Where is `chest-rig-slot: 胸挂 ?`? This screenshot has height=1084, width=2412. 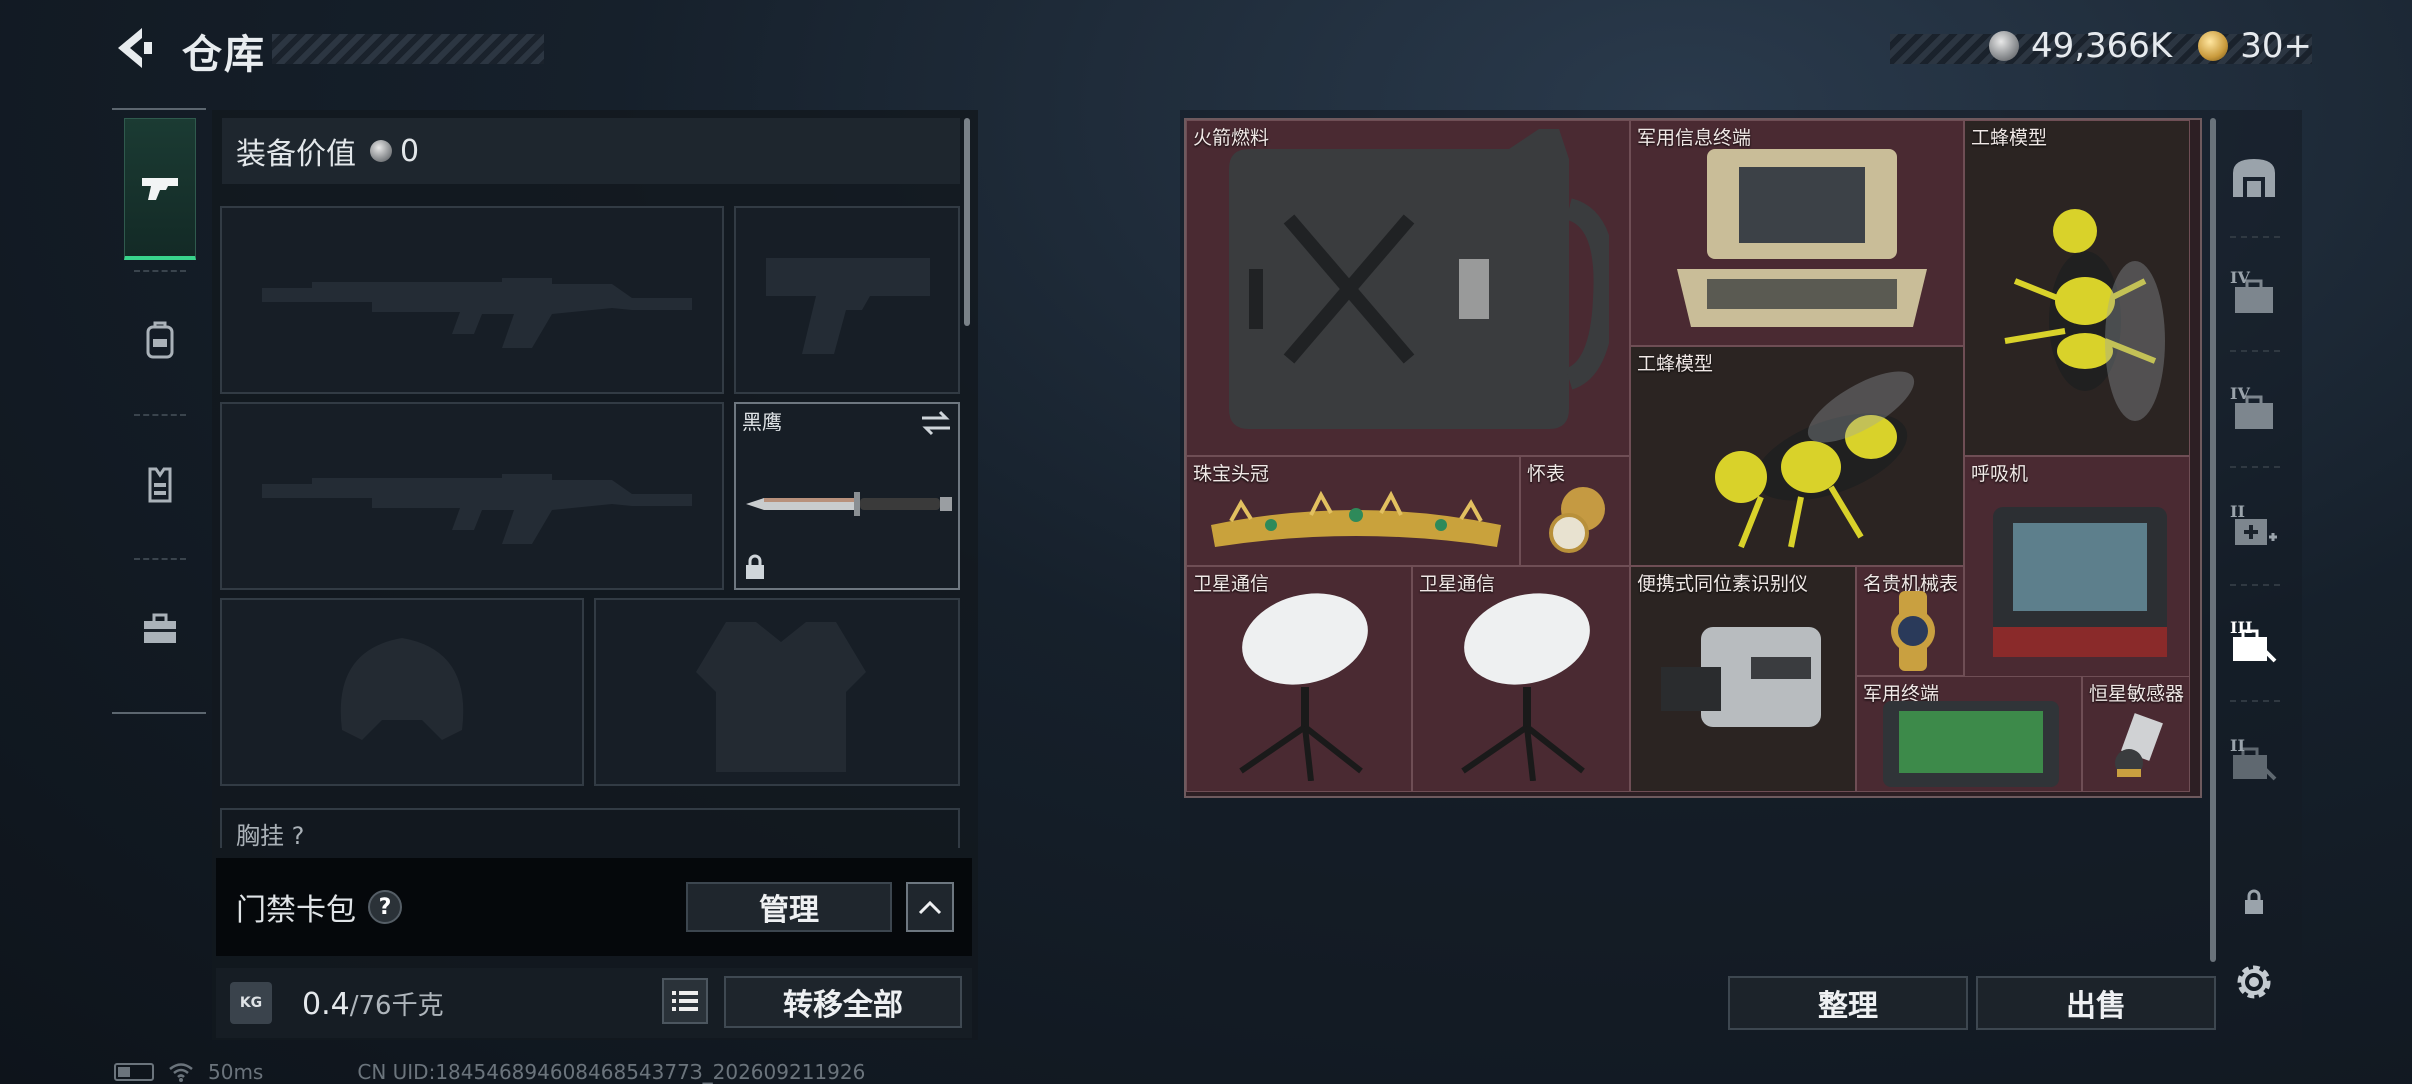
chest-rig-slot: 胸挂 ? is located at coordinates (590, 828).